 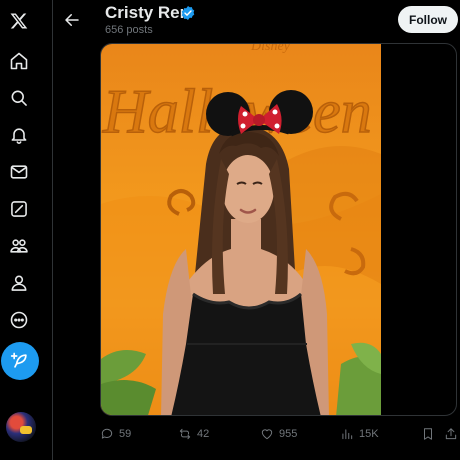 What do you see at coordinates (203, 434) in the screenshot?
I see `repost-count: 42` at bounding box center [203, 434].